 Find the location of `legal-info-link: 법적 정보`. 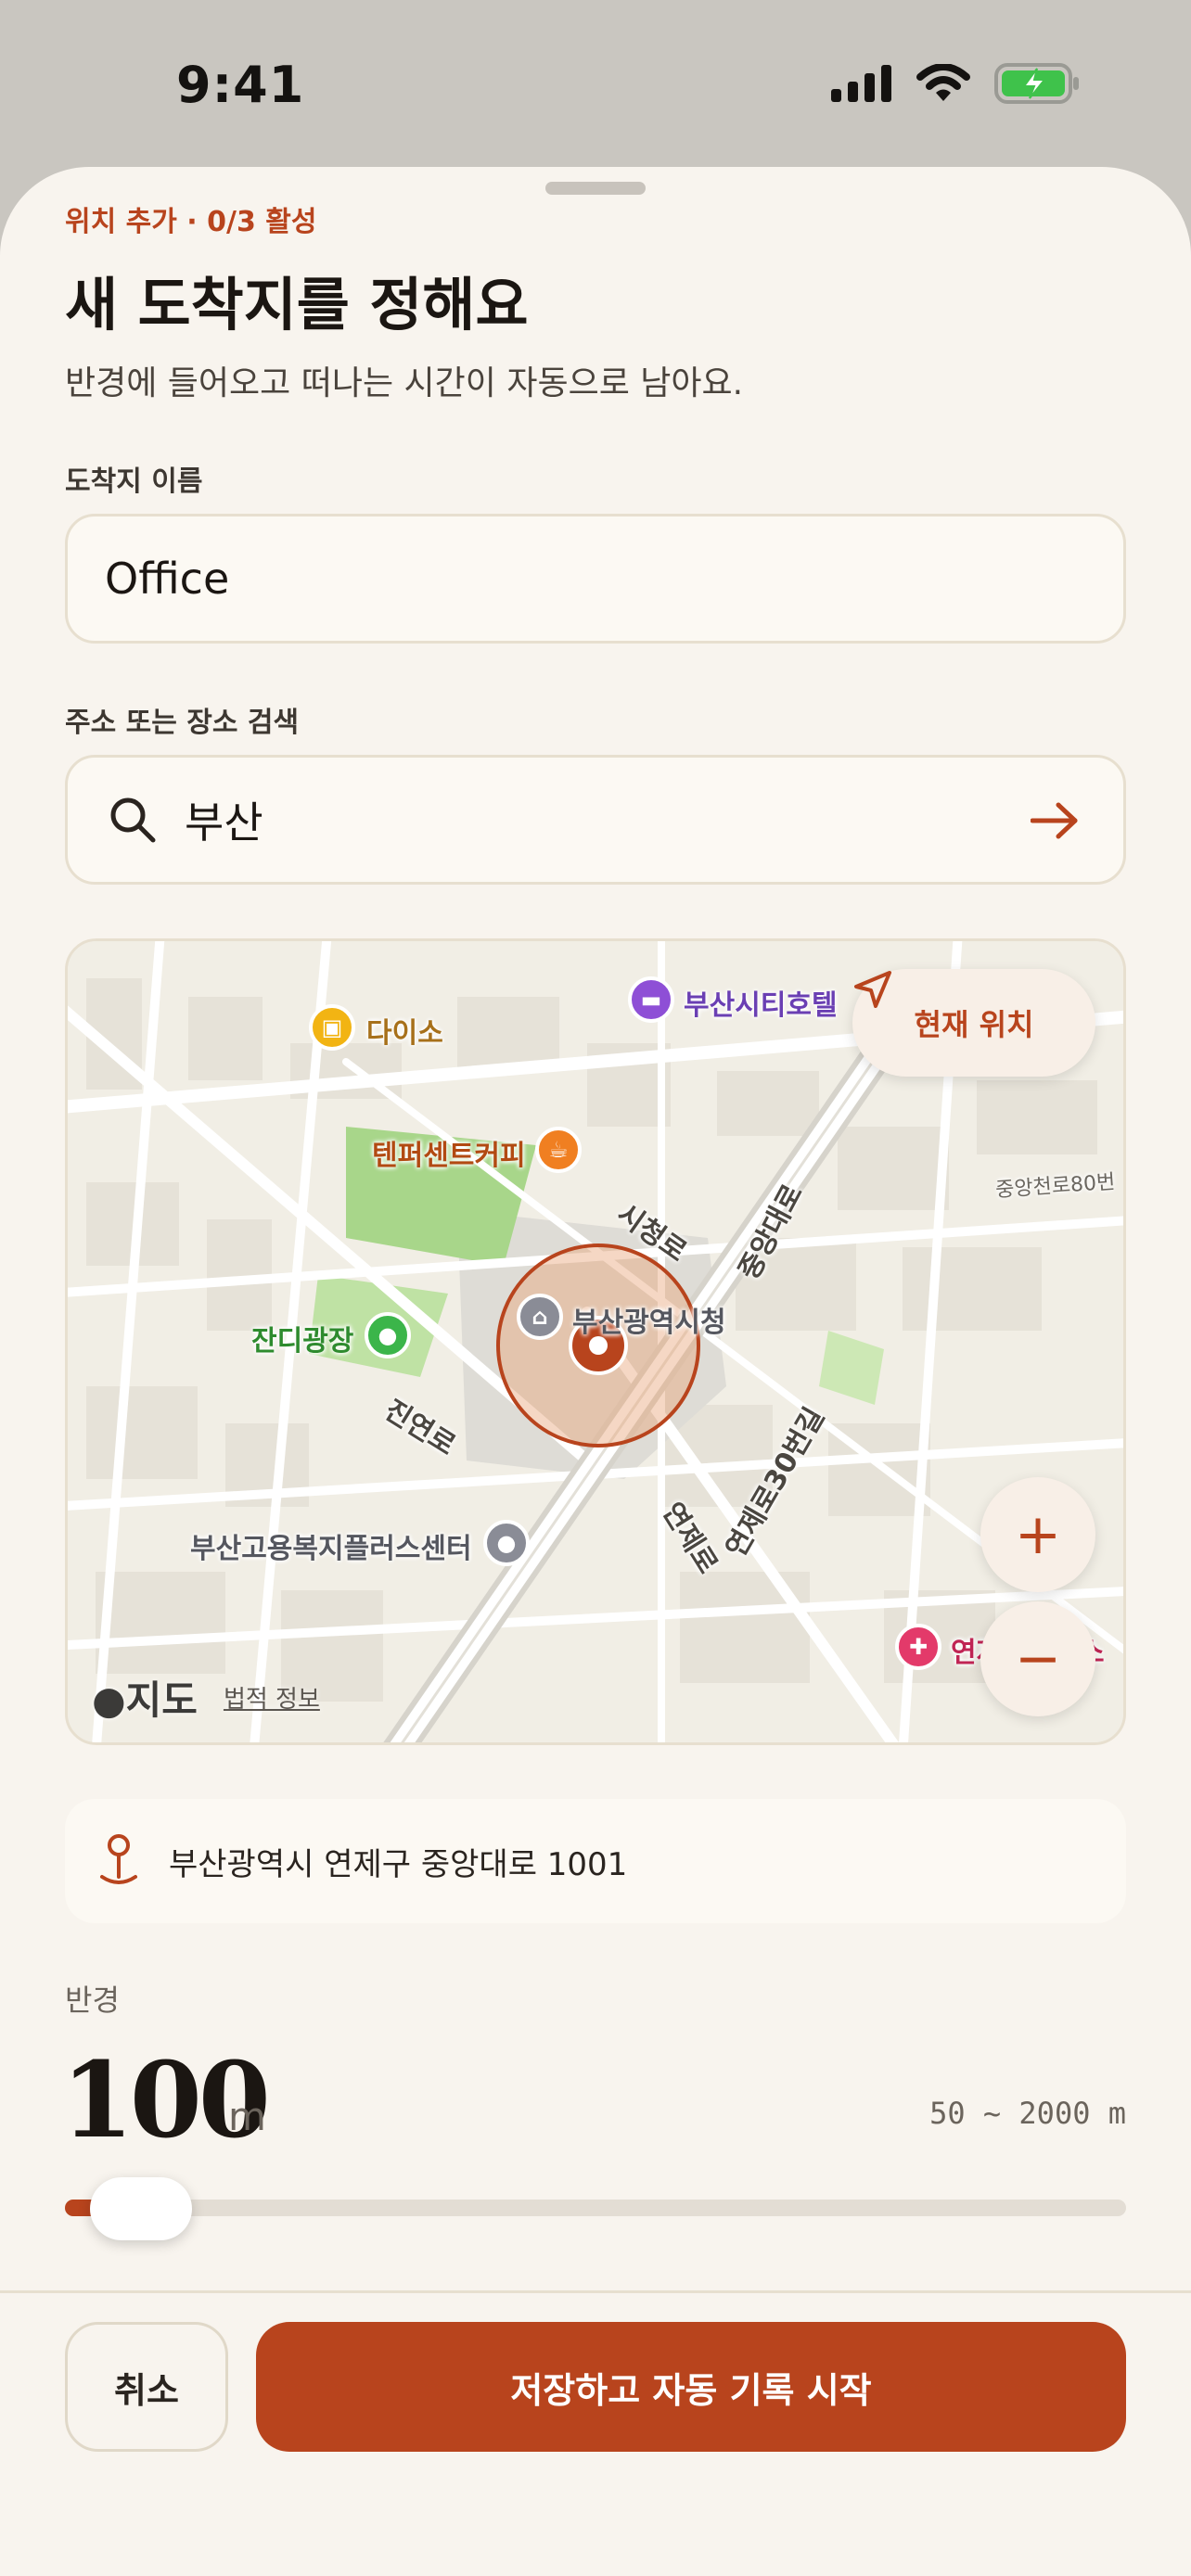

legal-info-link: 법적 정보 is located at coordinates (272, 1698).